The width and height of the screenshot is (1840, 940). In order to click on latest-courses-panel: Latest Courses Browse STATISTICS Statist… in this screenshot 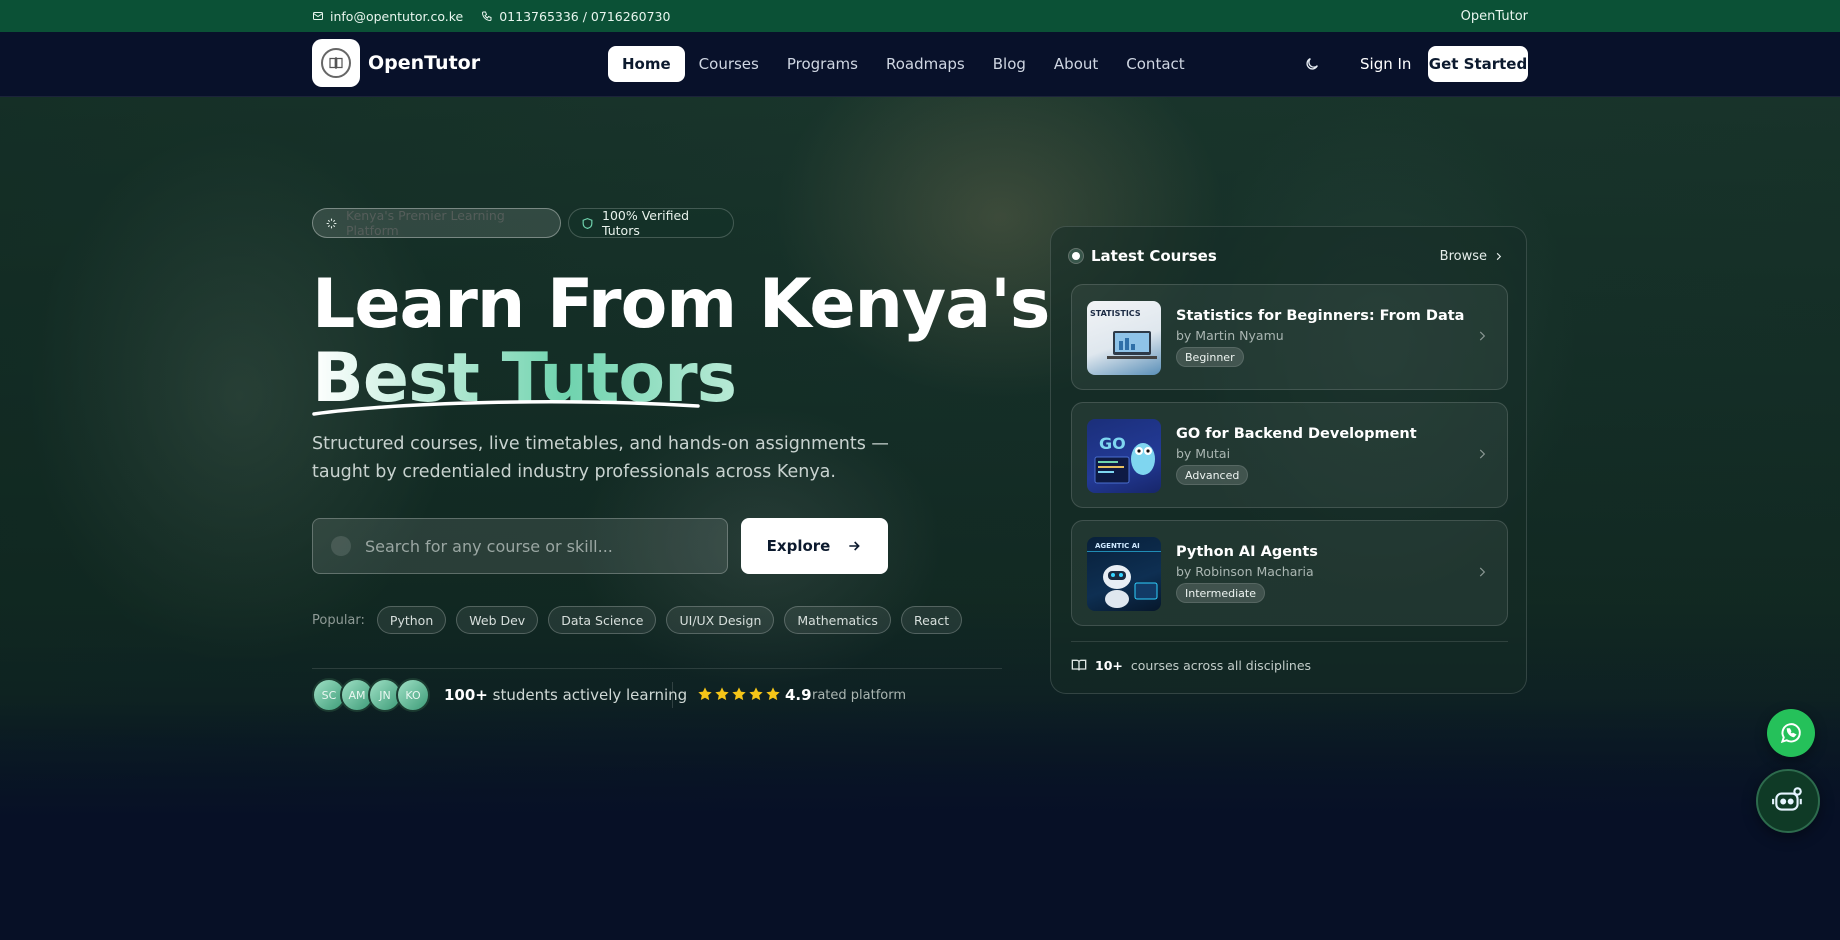, I will do `click(1288, 460)`.